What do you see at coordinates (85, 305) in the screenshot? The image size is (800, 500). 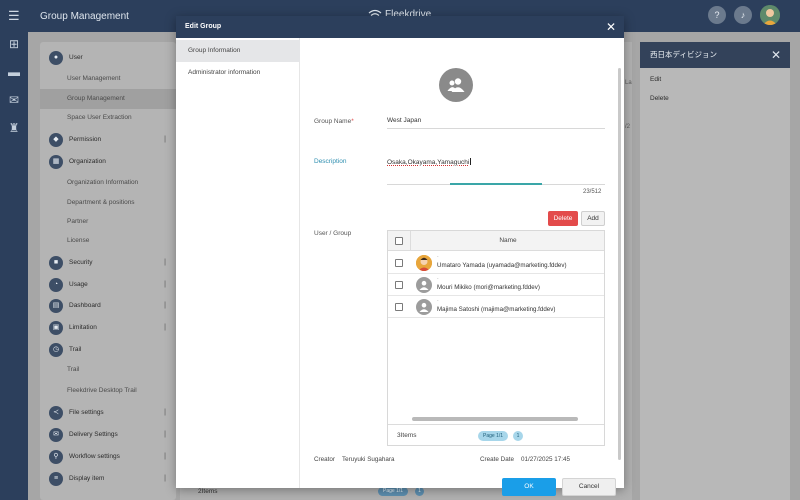 I see `sidebar-item-label: Dashboard` at bounding box center [85, 305].